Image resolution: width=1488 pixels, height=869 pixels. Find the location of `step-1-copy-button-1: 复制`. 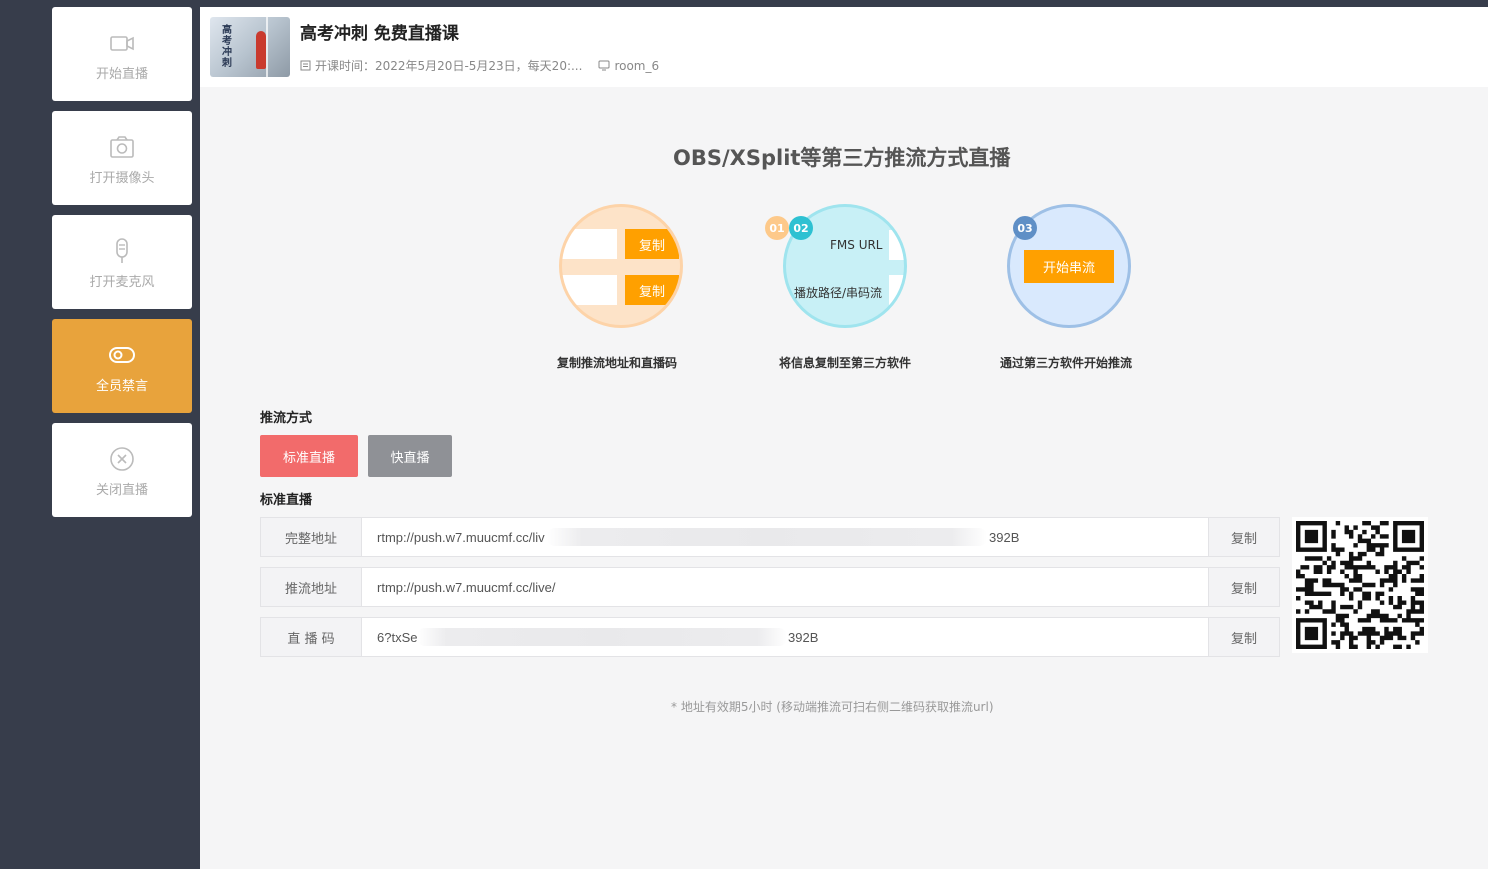

step-1-copy-button-1: 复制 is located at coordinates (652, 244).